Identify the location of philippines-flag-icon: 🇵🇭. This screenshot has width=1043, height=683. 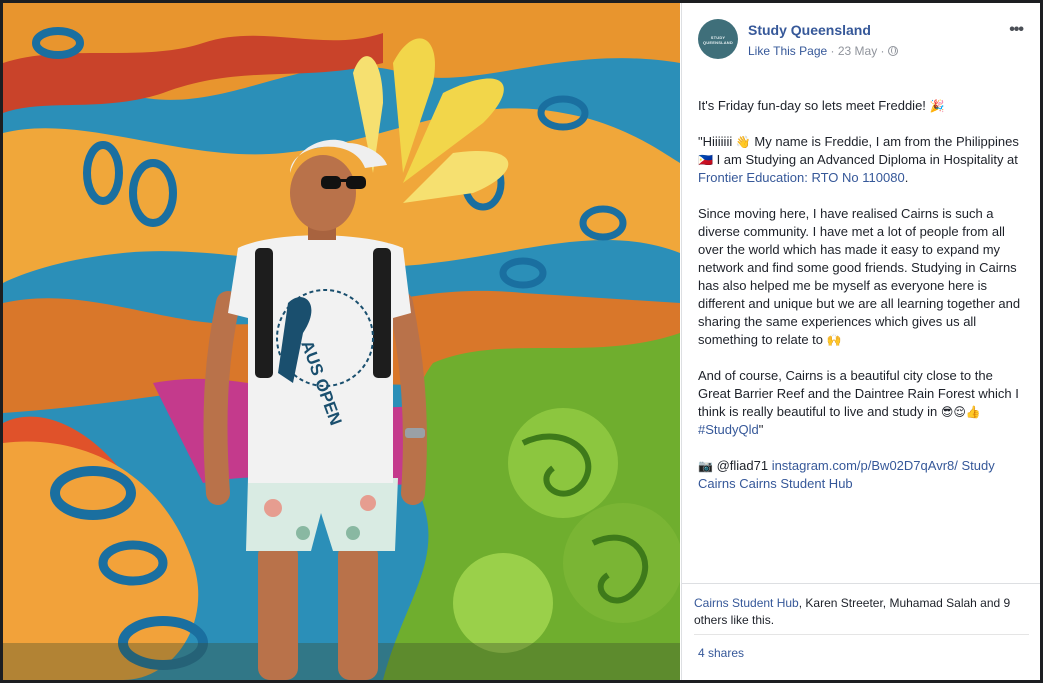
(705, 160).